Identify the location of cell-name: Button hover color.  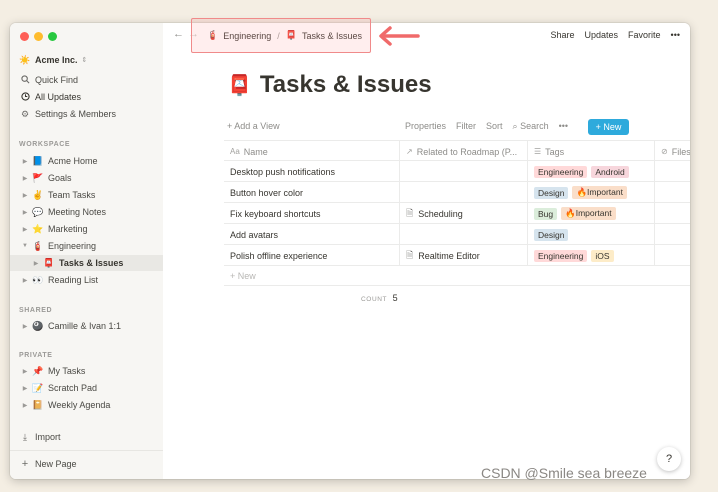
(312, 192).